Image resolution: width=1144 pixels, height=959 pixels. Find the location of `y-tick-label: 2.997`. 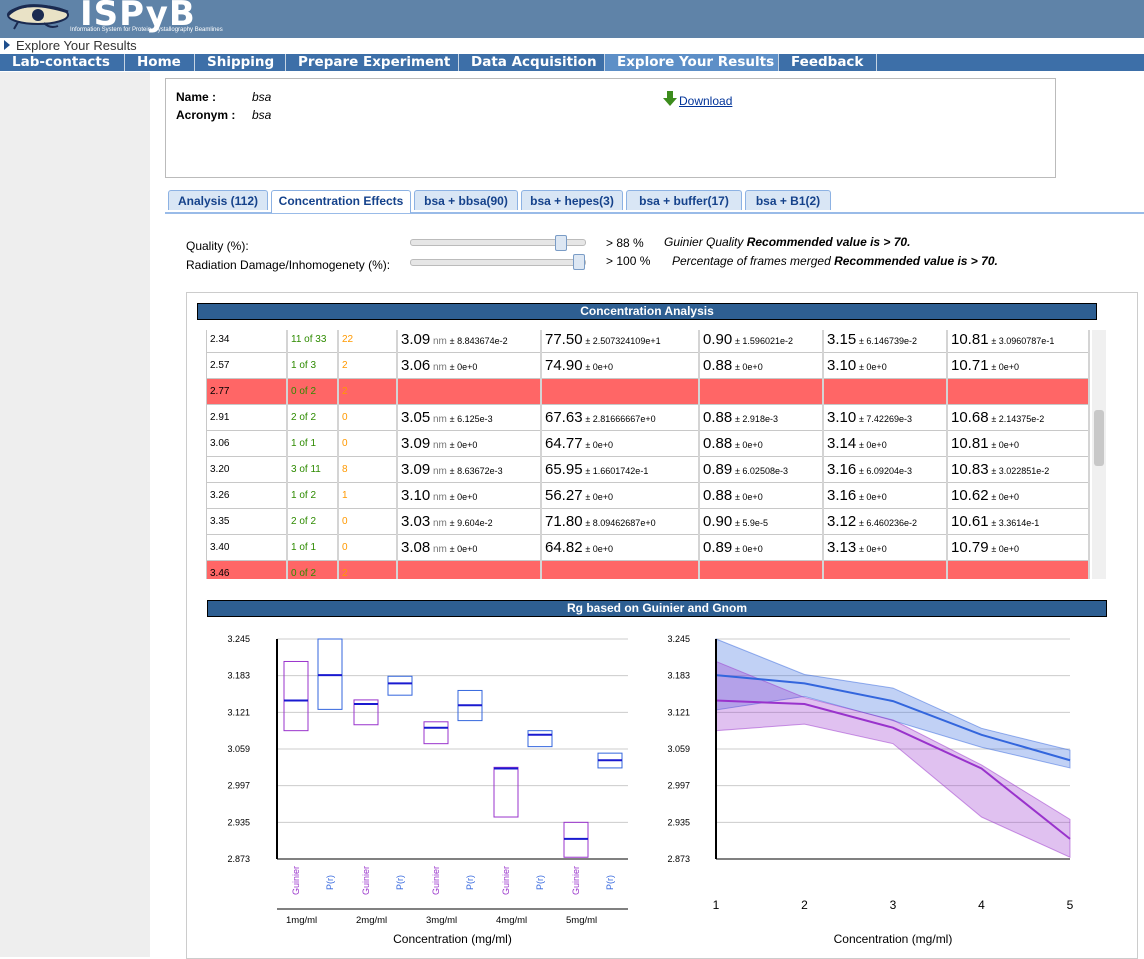

y-tick-label: 2.997 is located at coordinates (678, 786).